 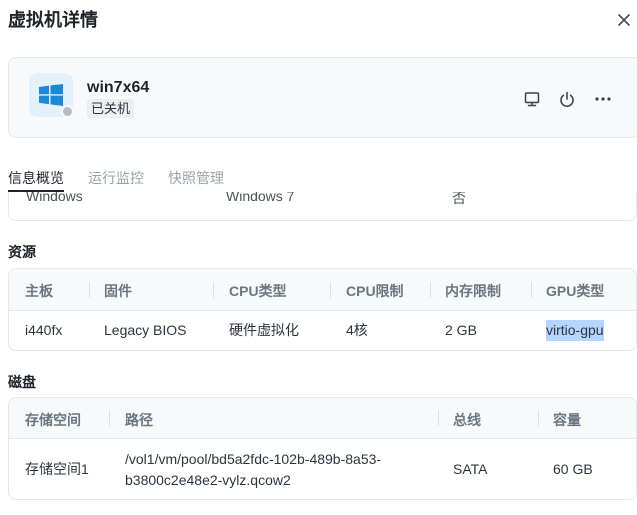 I want to click on disk-path-line: b3800c2e48e2-vylz.qcow2, so click(x=208, y=480).